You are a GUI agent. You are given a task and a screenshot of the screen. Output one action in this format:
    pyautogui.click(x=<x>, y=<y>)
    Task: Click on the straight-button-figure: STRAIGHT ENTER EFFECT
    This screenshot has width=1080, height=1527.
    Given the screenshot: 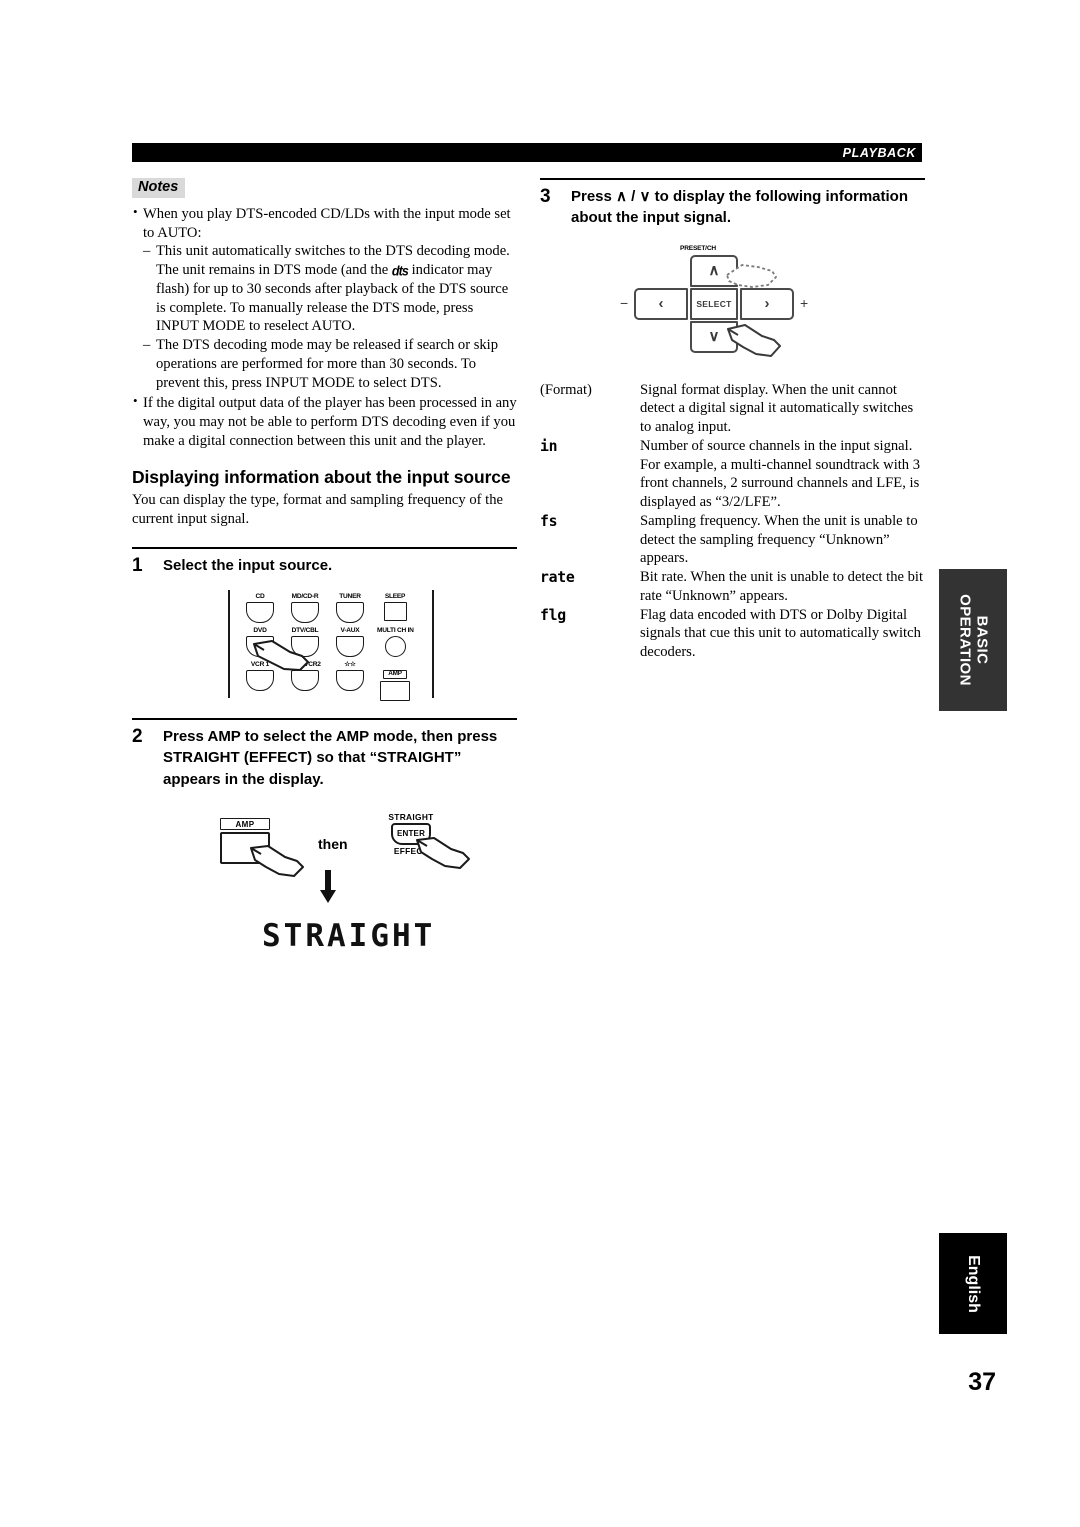 What is the action you would take?
    pyautogui.click(x=411, y=834)
    